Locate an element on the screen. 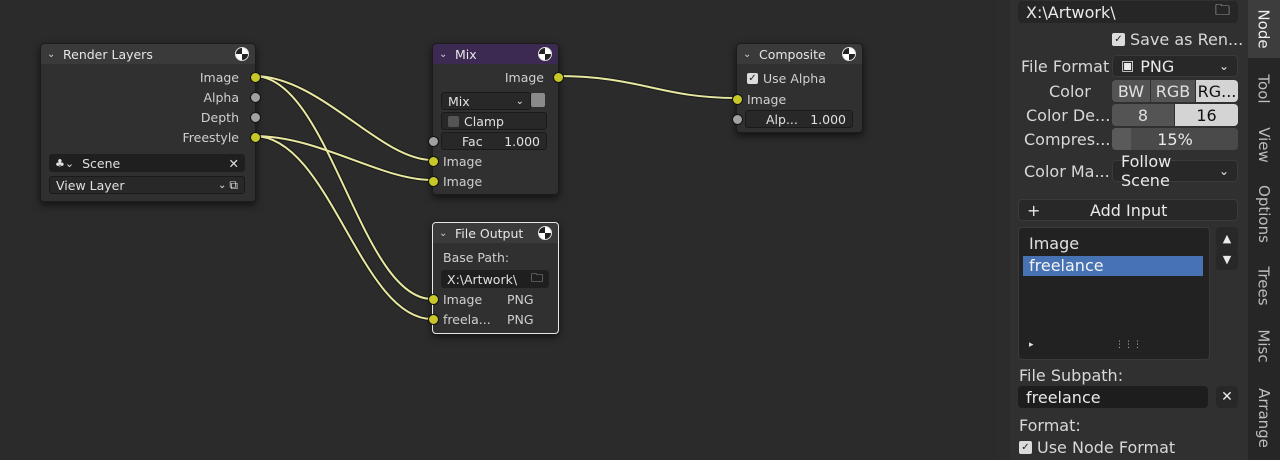 The width and height of the screenshot is (1280, 460). color-depth-16-option: 16 is located at coordinates (1206, 115).